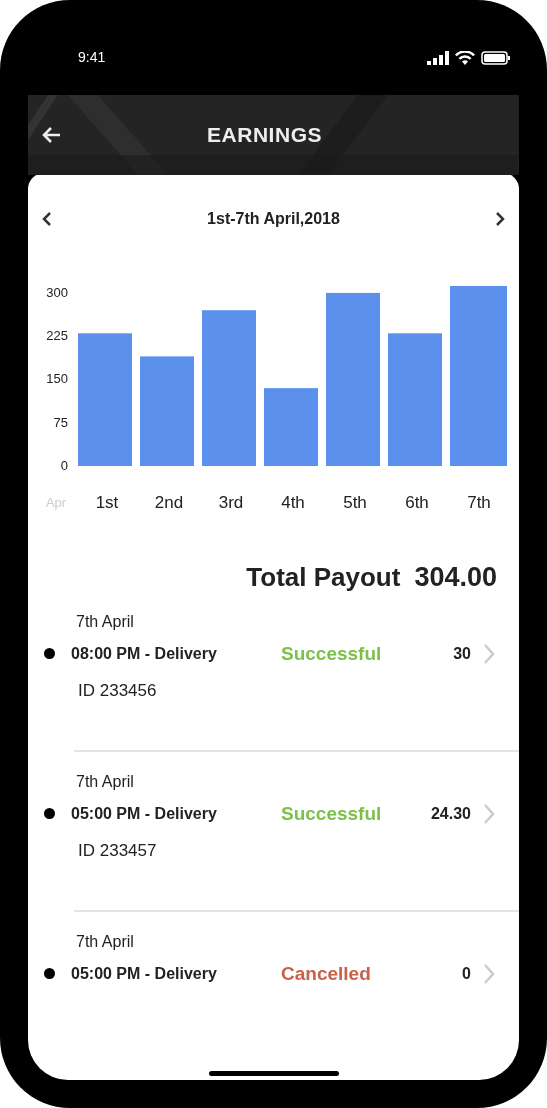  I want to click on y-tick-label: 225, so click(57, 336).